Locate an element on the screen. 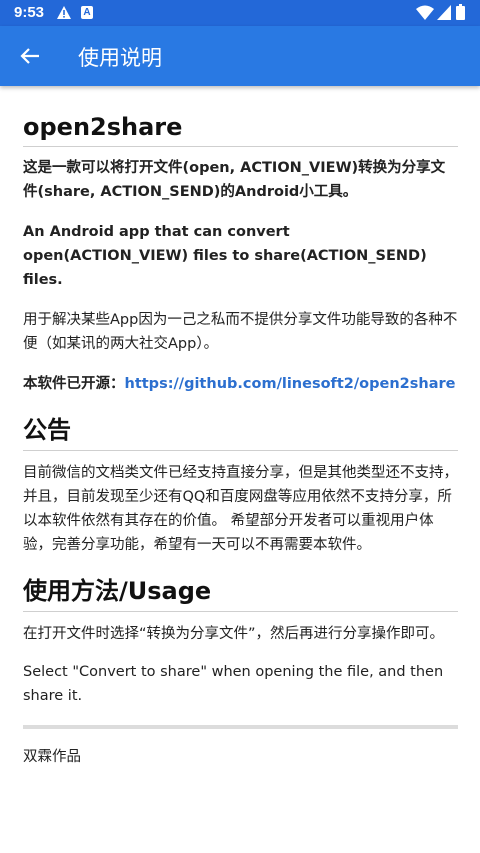 This screenshot has width=480, height=853. repo-link: https://github.com/linesoft2/open2share is located at coordinates (290, 384).